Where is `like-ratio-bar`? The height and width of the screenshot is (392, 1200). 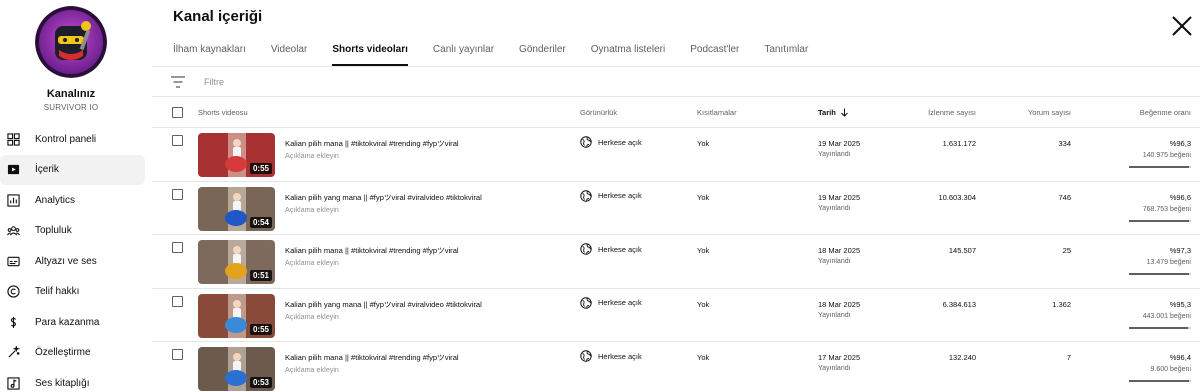 like-ratio-bar is located at coordinates (1160, 381).